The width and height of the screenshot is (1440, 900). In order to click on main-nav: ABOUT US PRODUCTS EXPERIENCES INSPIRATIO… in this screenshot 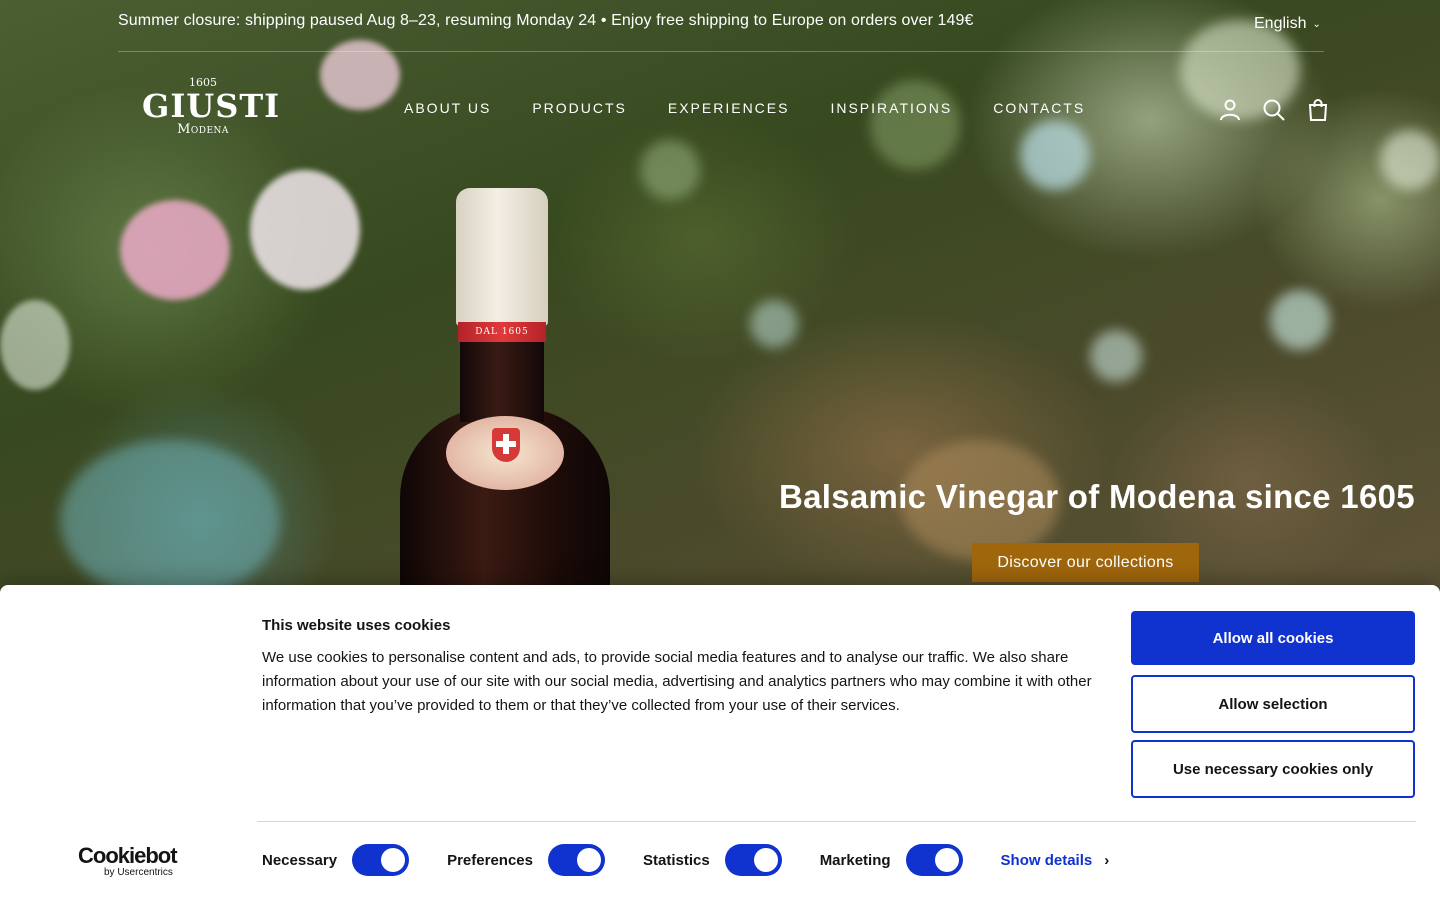, I will do `click(744, 108)`.